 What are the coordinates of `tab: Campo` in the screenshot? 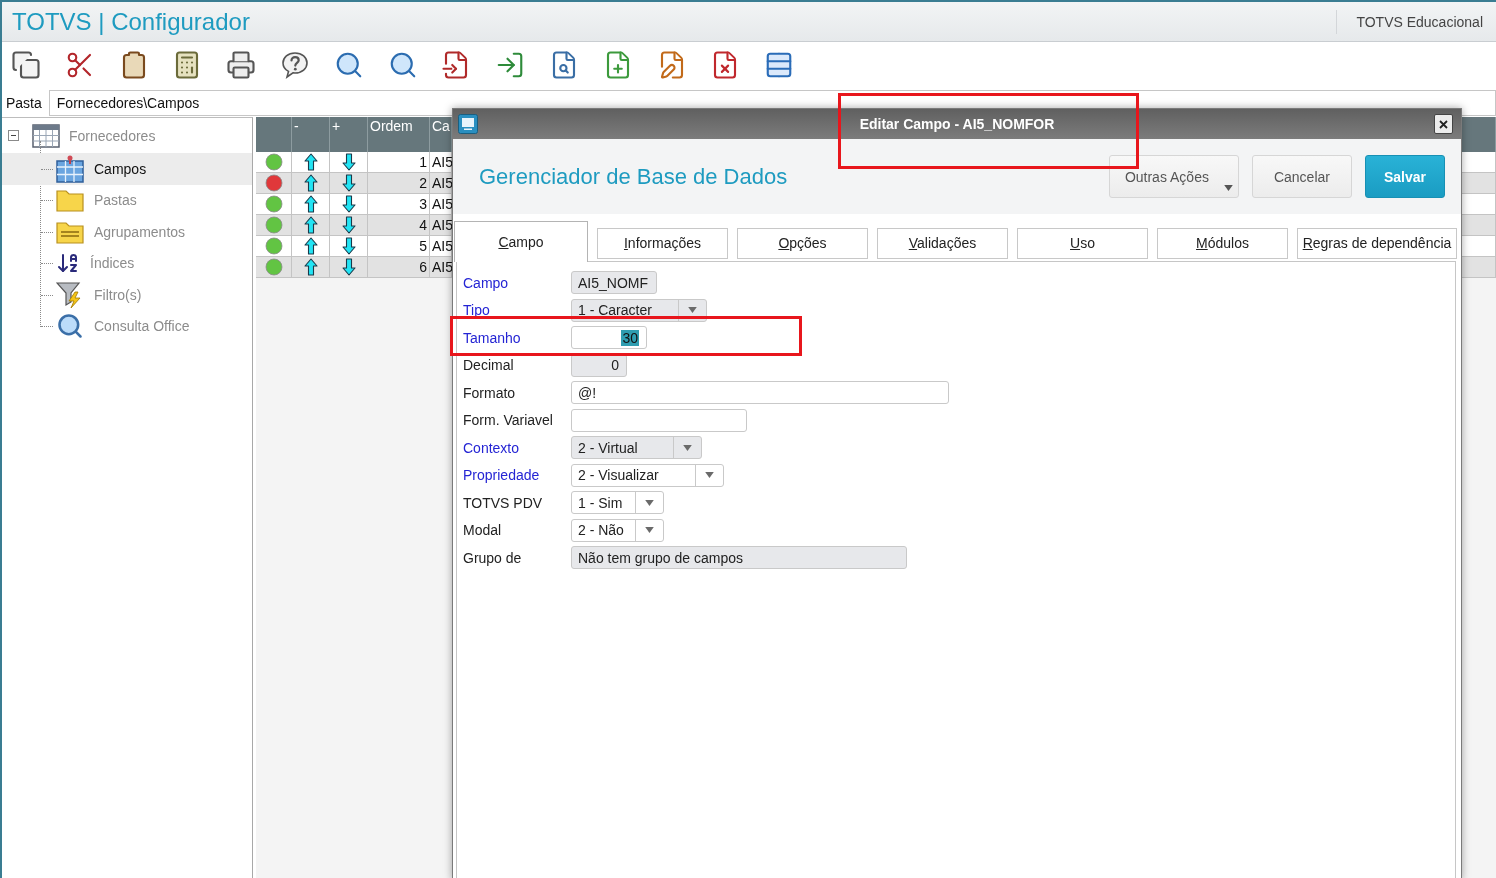 It's located at (521, 241).